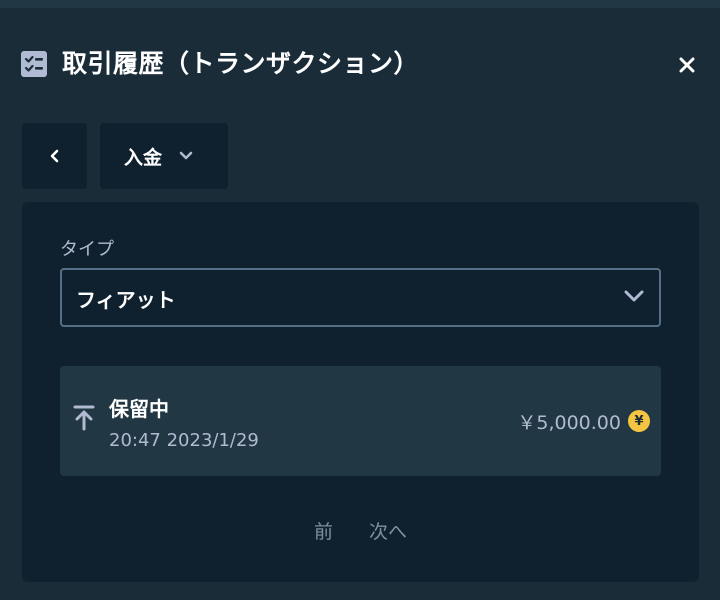 Image resolution: width=720 pixels, height=600 pixels. I want to click on transaction-status: 保留中, so click(139, 409).